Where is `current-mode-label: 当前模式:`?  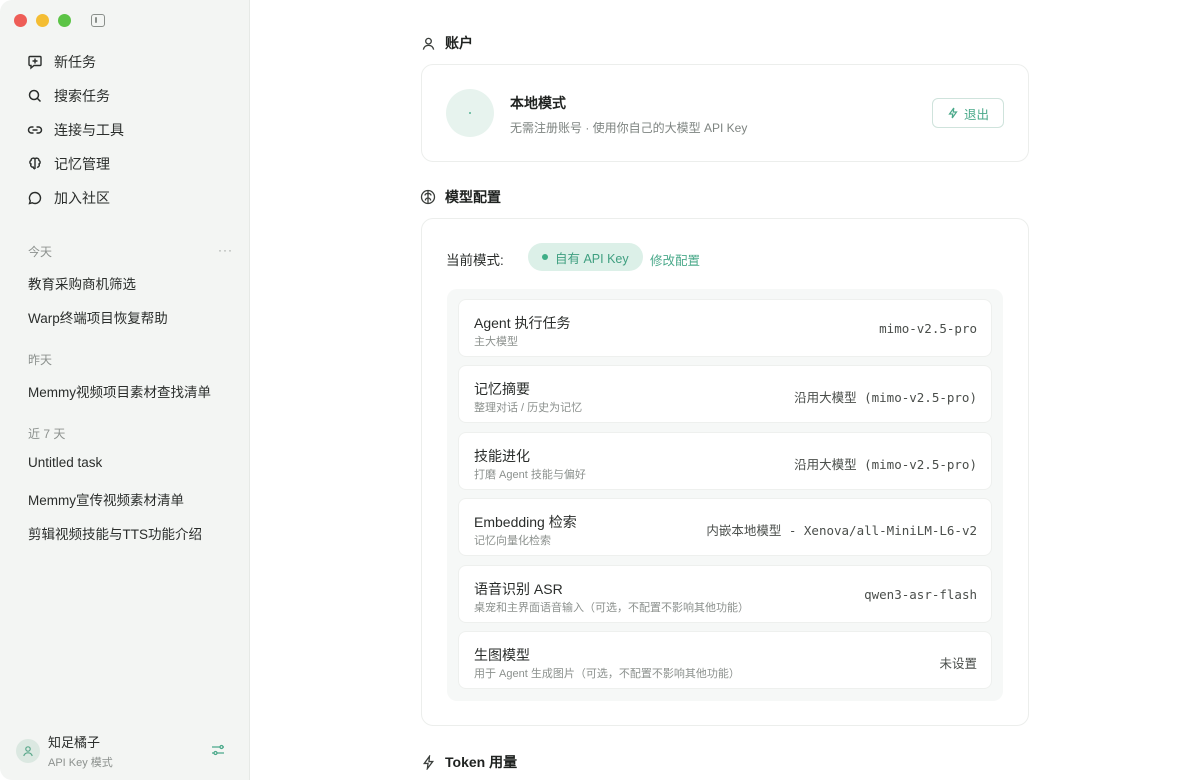 current-mode-label: 当前模式: is located at coordinates (475, 260).